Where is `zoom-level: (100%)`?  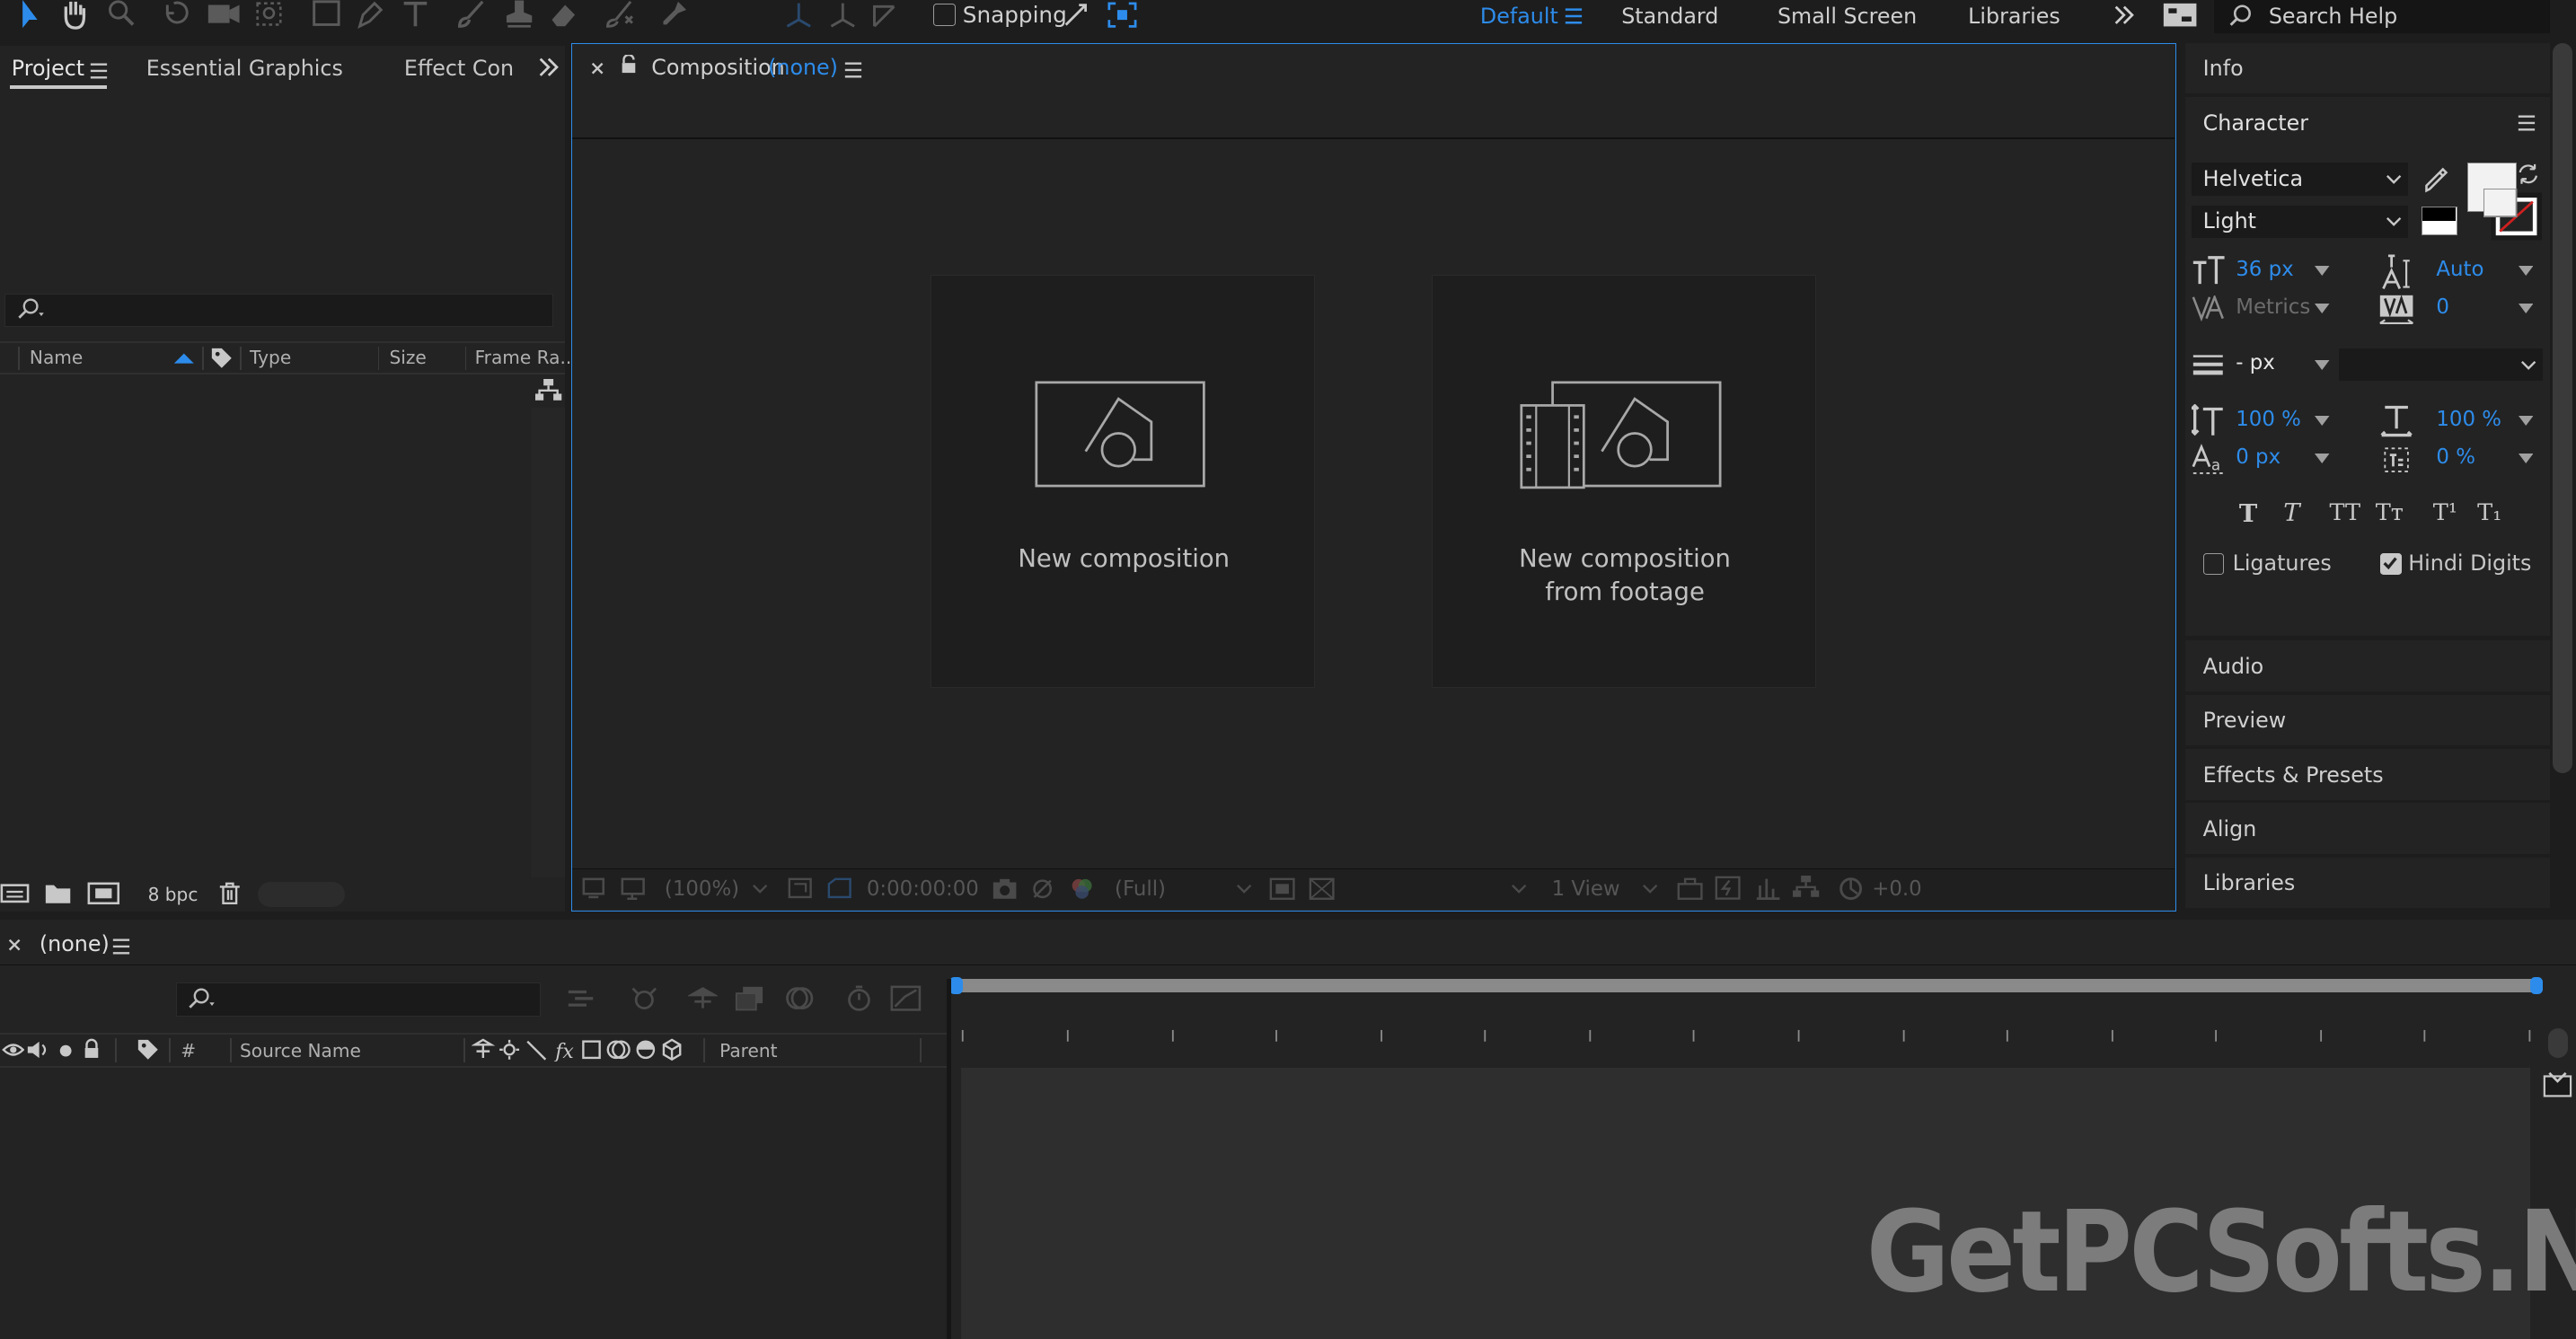
zoom-level: (100%) is located at coordinates (702, 889).